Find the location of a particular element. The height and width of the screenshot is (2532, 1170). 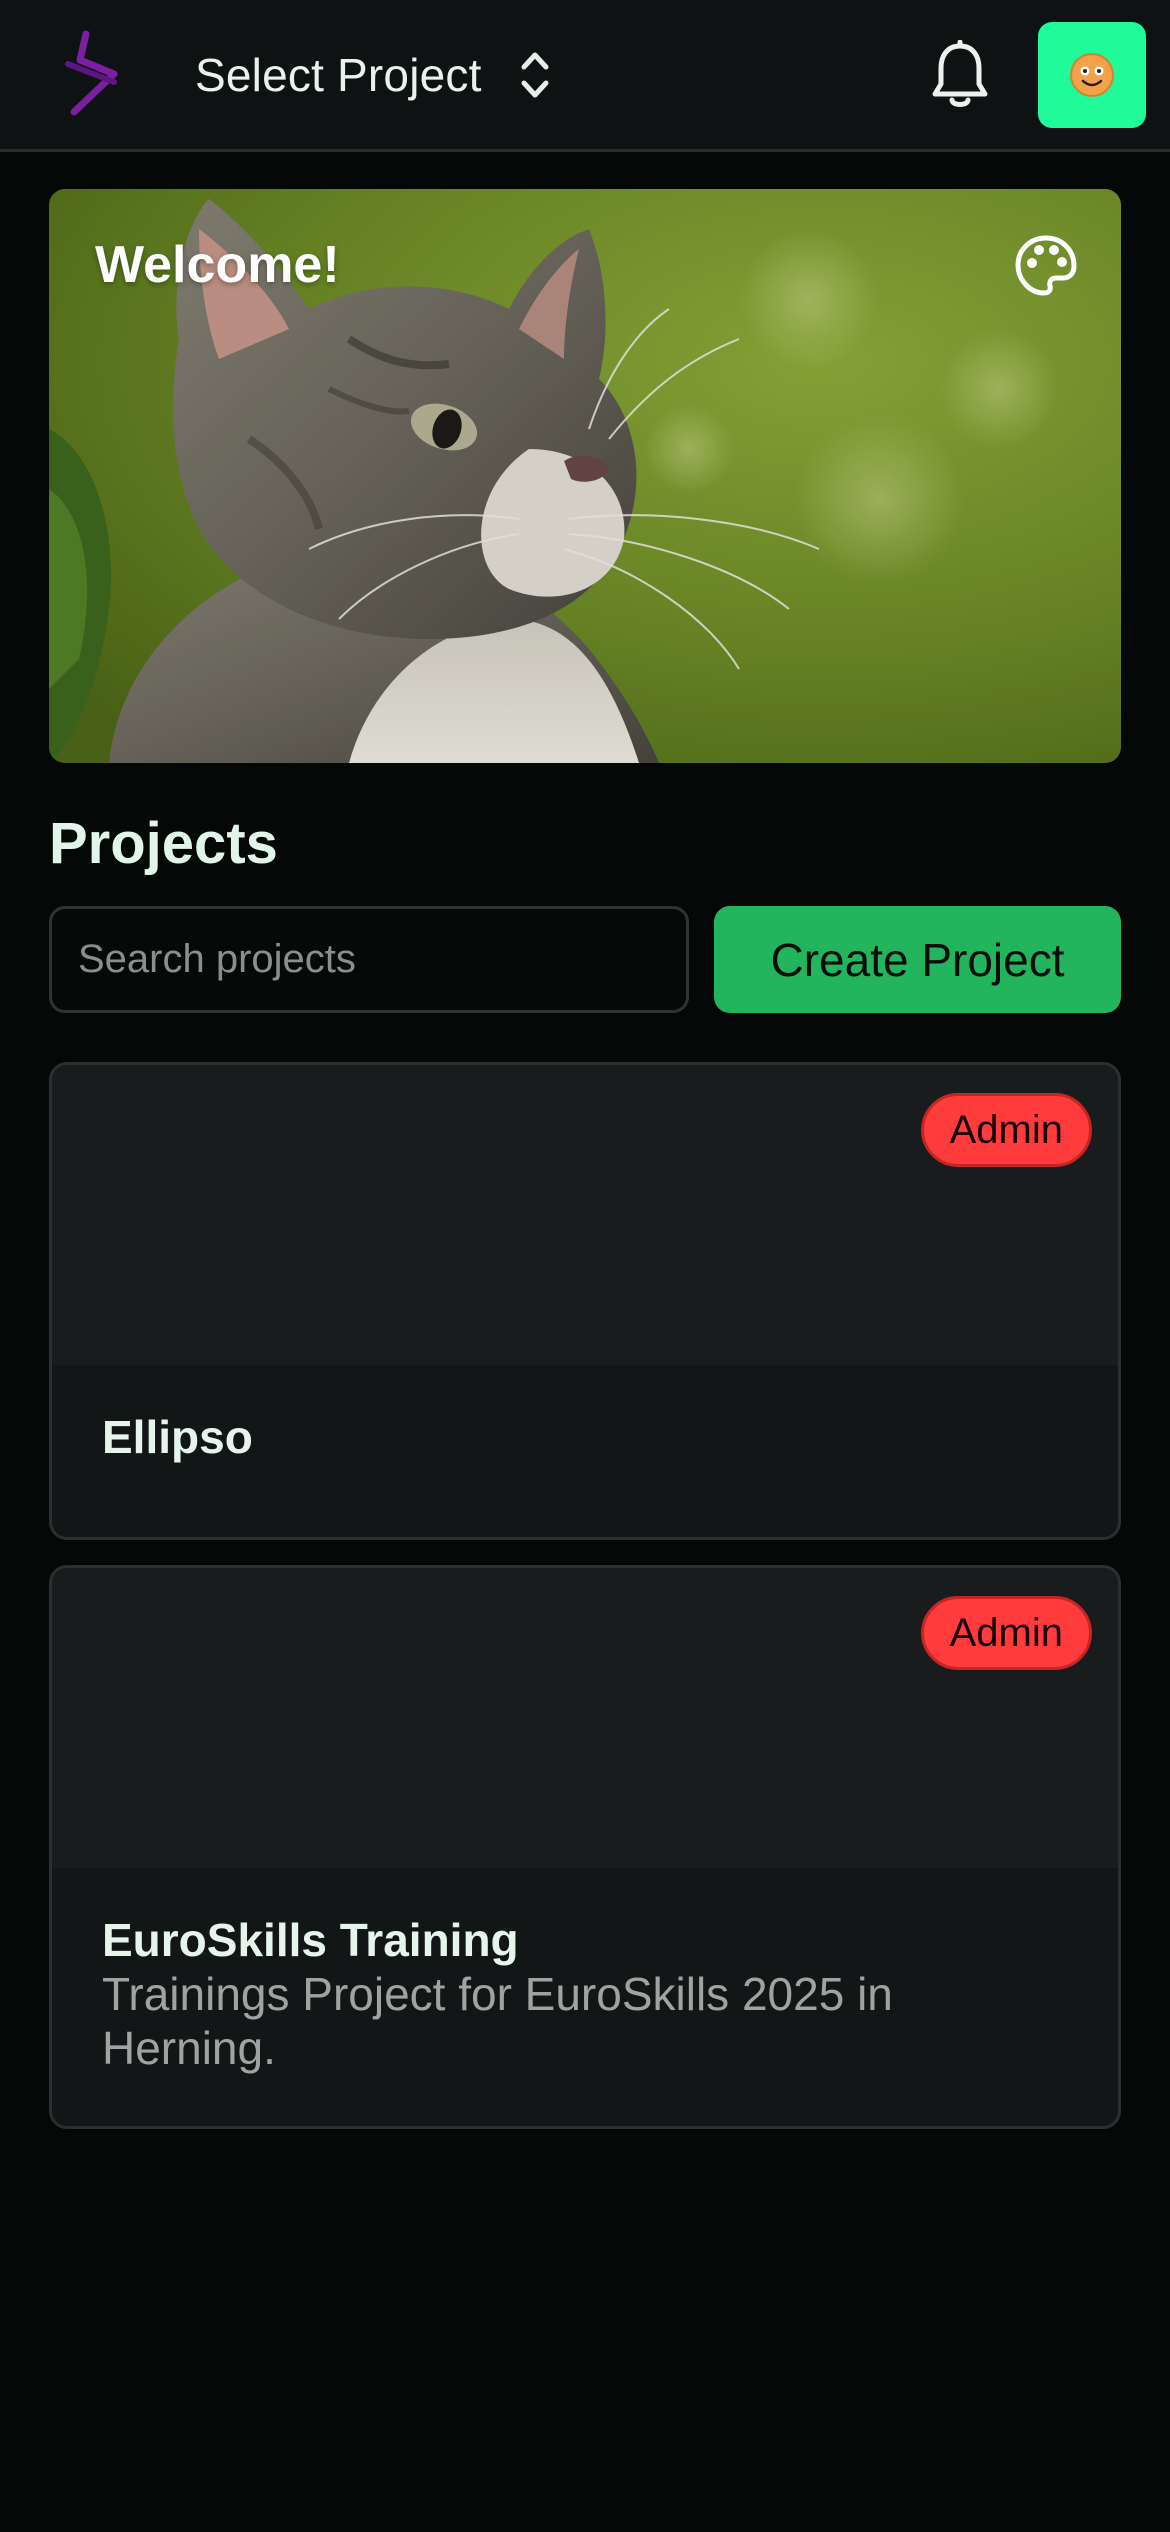

project-card-body: Ellipso is located at coordinates (590, 1437).